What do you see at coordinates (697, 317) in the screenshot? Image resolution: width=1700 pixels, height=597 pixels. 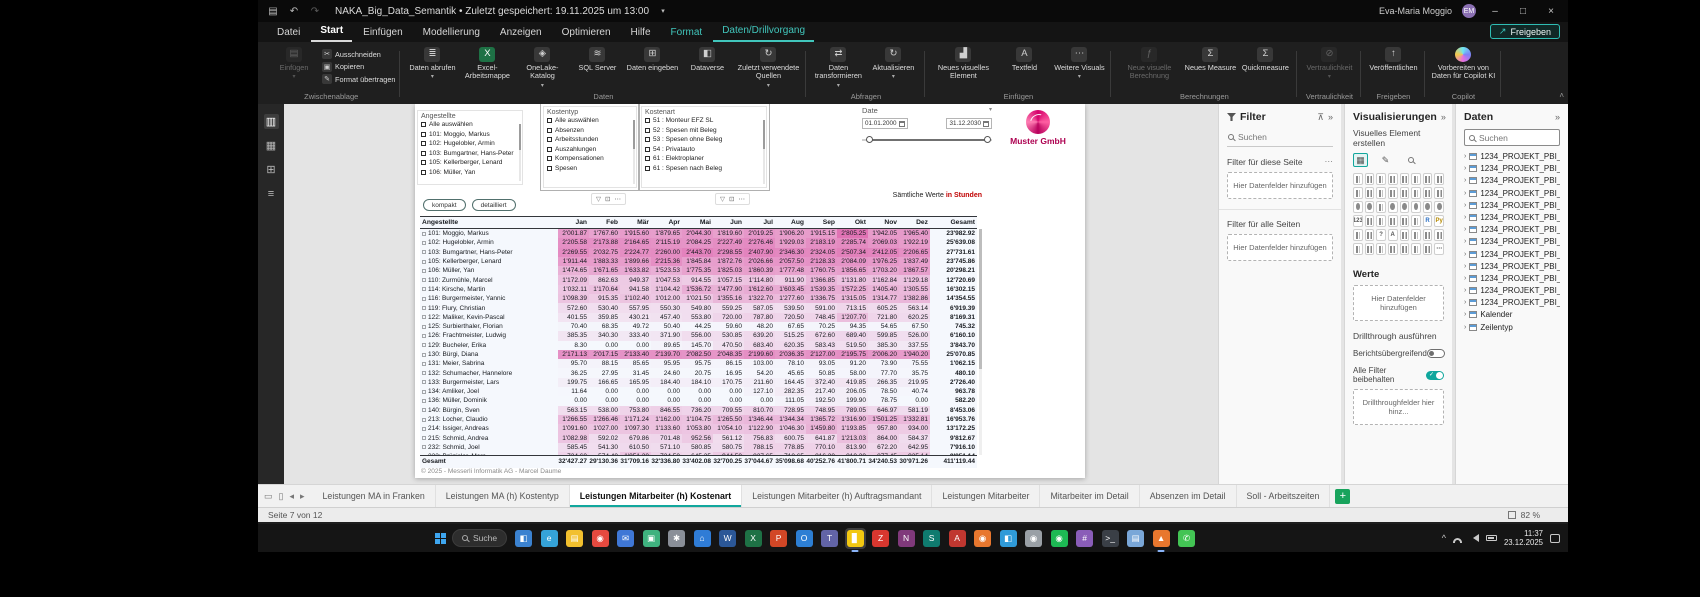 I see `matrix-cell: 553.80` at bounding box center [697, 317].